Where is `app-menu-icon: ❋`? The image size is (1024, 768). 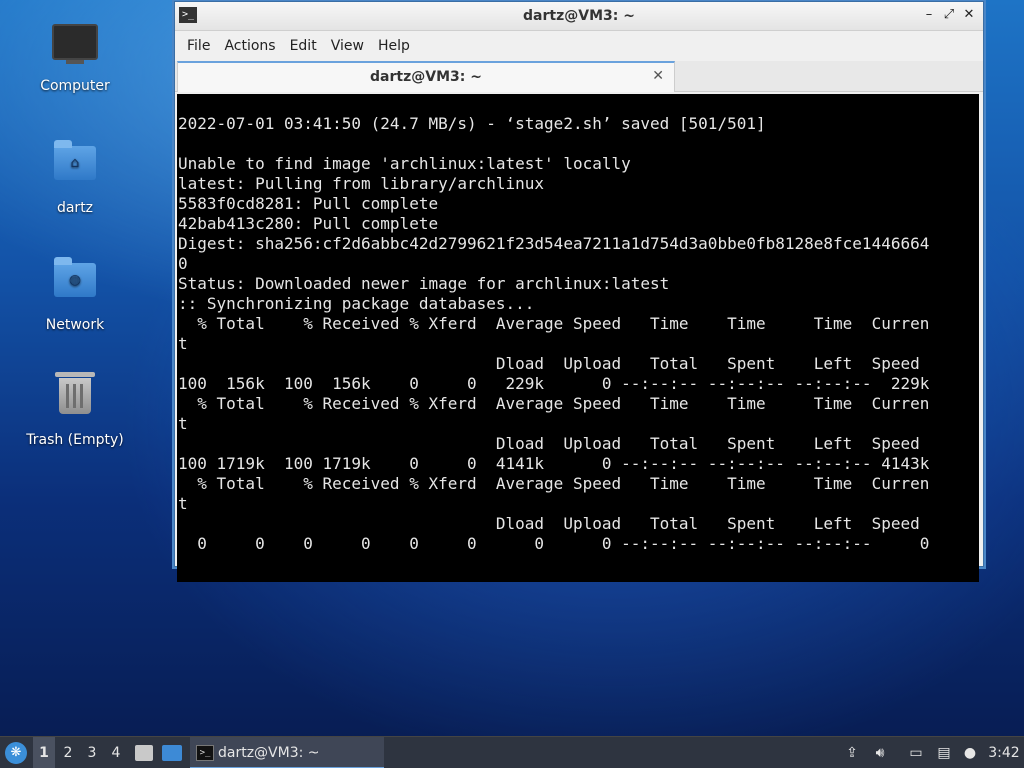
app-menu-icon: ❋ is located at coordinates (16, 753).